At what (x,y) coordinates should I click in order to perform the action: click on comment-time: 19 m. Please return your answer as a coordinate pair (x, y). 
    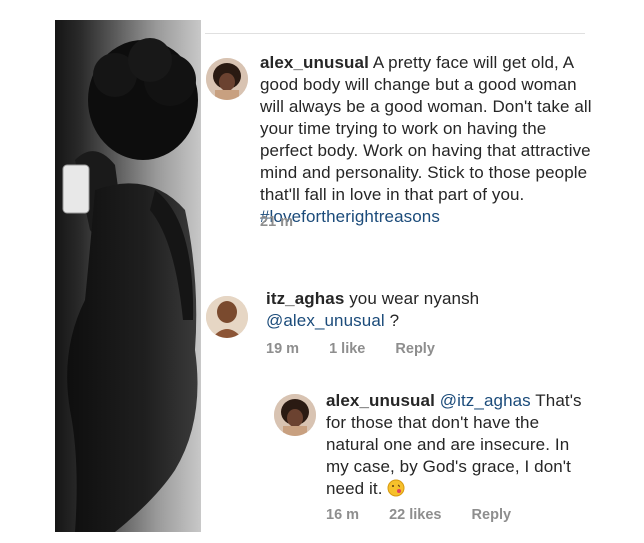
    Looking at the image, I should click on (283, 349).